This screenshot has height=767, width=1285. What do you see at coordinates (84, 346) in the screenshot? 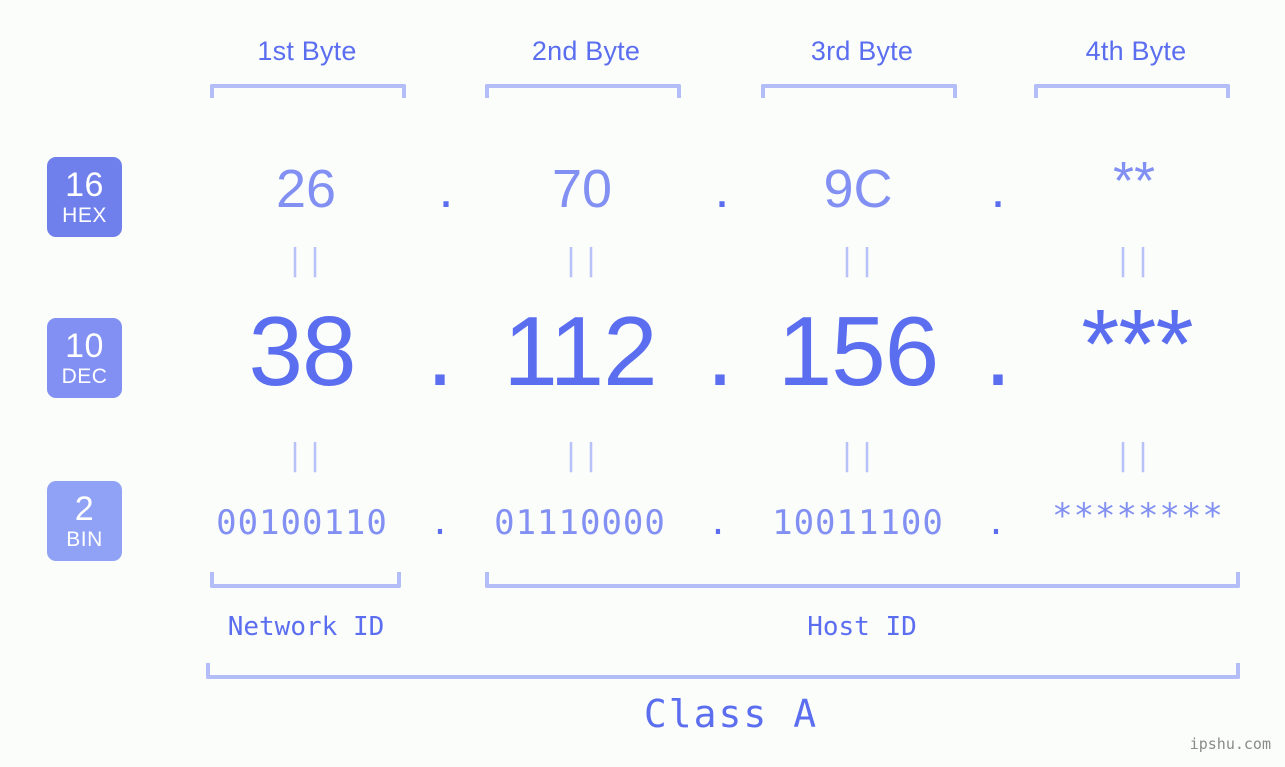
I see `base-badge-dec-number: 10` at bounding box center [84, 346].